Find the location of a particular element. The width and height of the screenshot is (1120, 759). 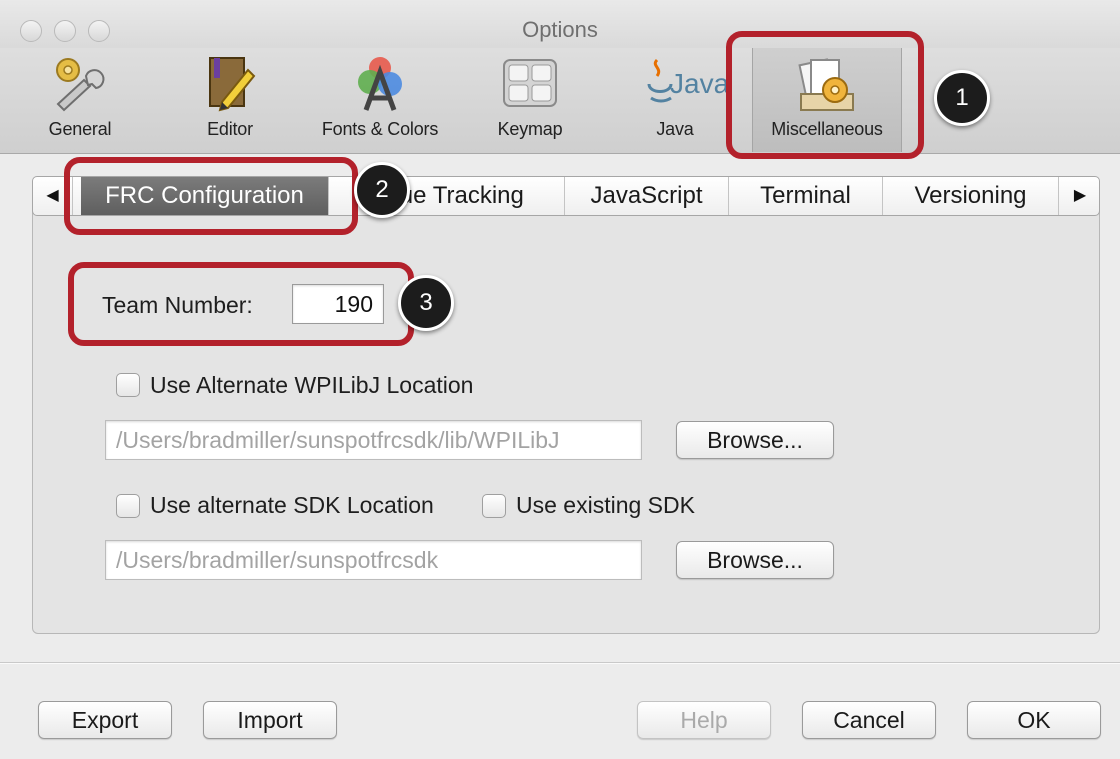

font-palette-icon is located at coordinates (380, 84).